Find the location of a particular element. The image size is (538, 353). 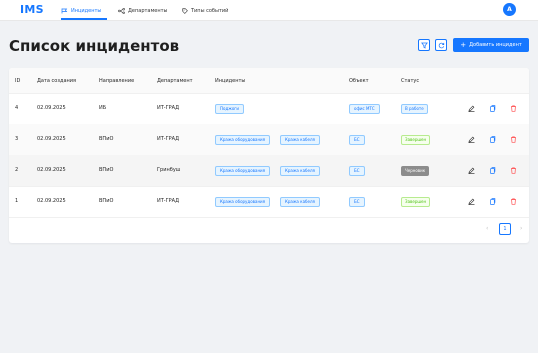

plus-icon: + is located at coordinates (463, 44).